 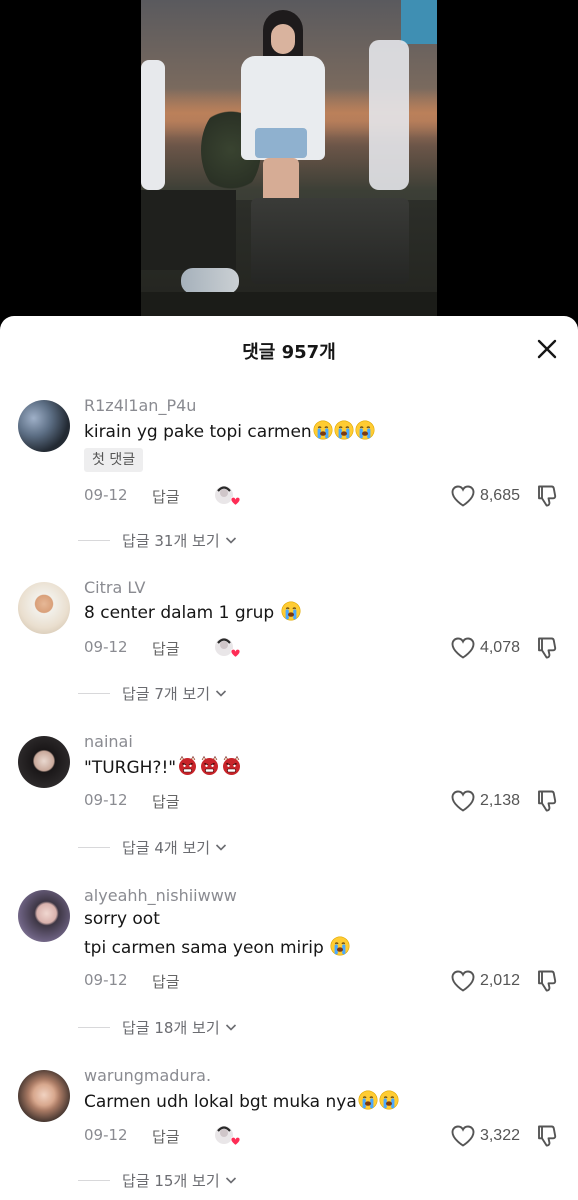 What do you see at coordinates (171, 1027) in the screenshot?
I see `view-replies-label: 답글 18개 보기` at bounding box center [171, 1027].